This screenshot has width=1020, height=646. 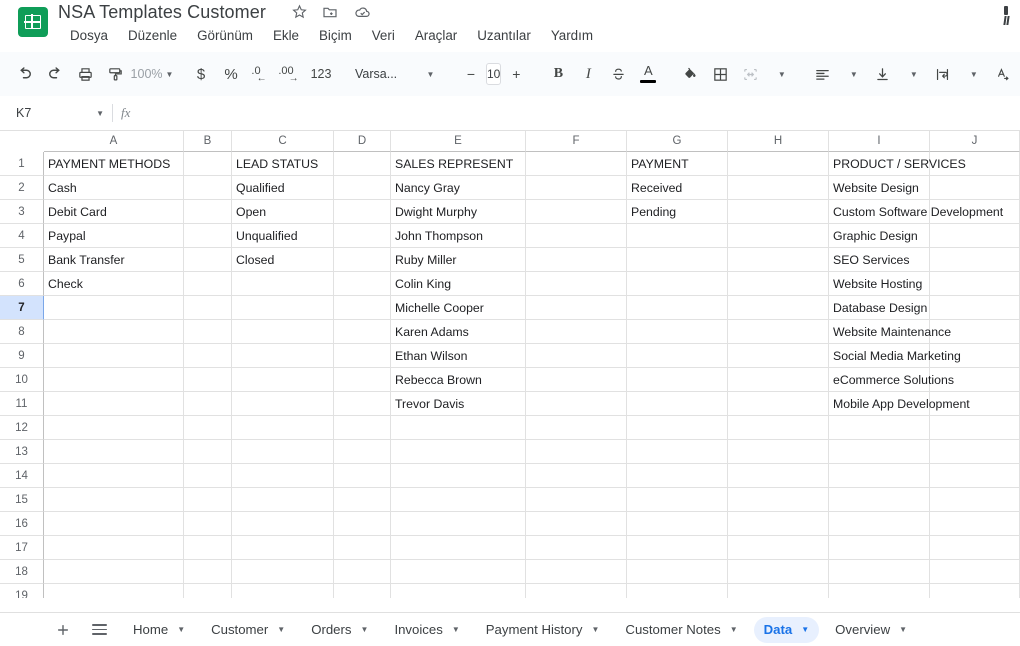 I want to click on cell-B5, so click(x=208, y=260).